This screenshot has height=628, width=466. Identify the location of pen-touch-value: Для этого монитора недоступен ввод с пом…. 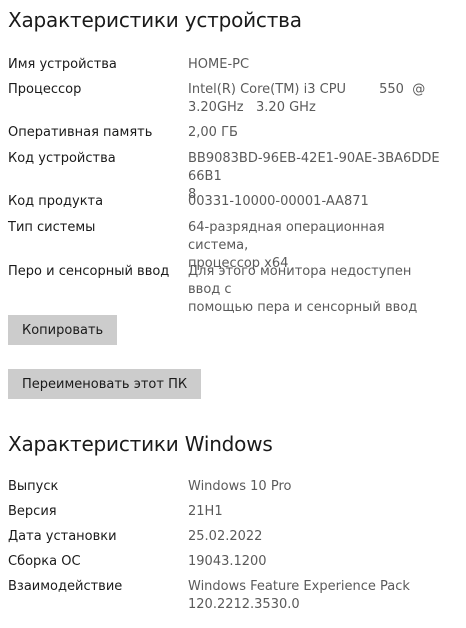
(303, 289).